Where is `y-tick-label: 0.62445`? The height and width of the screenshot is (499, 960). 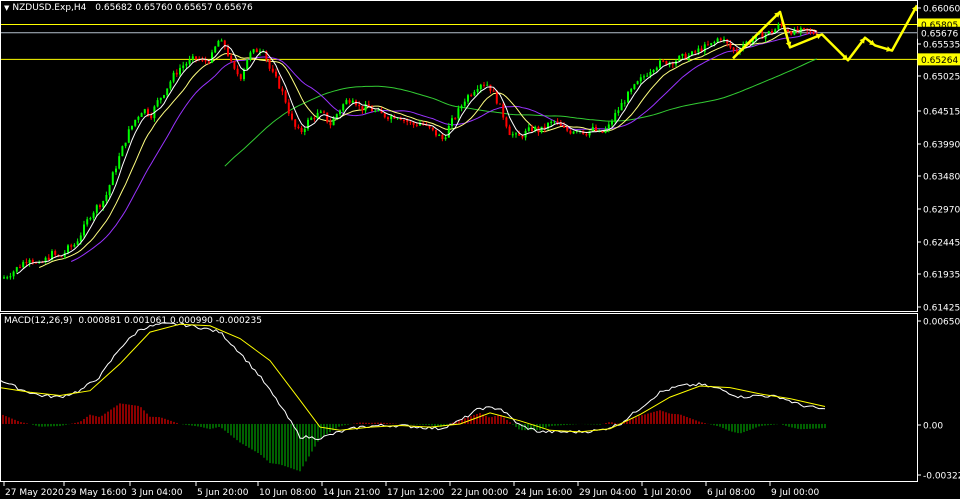
y-tick-label: 0.62445 is located at coordinates (941, 244).